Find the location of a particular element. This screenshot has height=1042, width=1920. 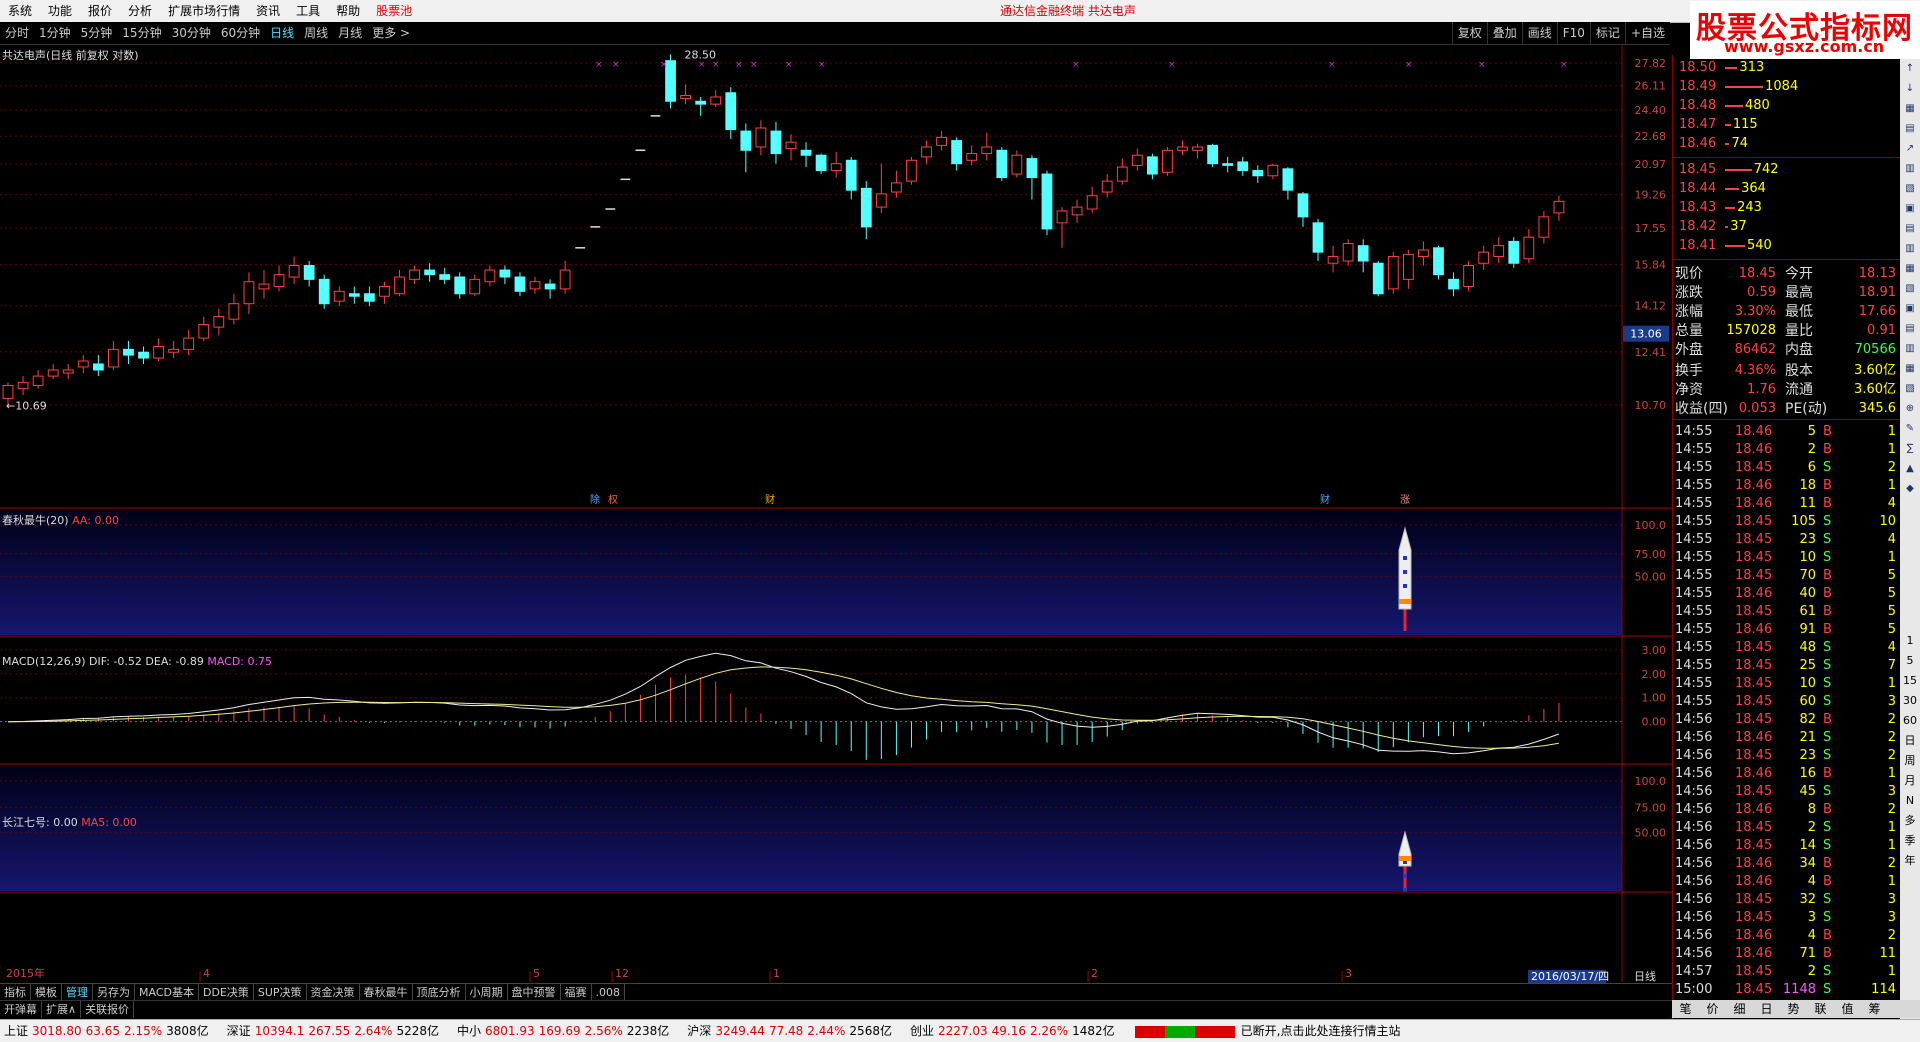

sidebar-period-button: 月 is located at coordinates (1910, 781).